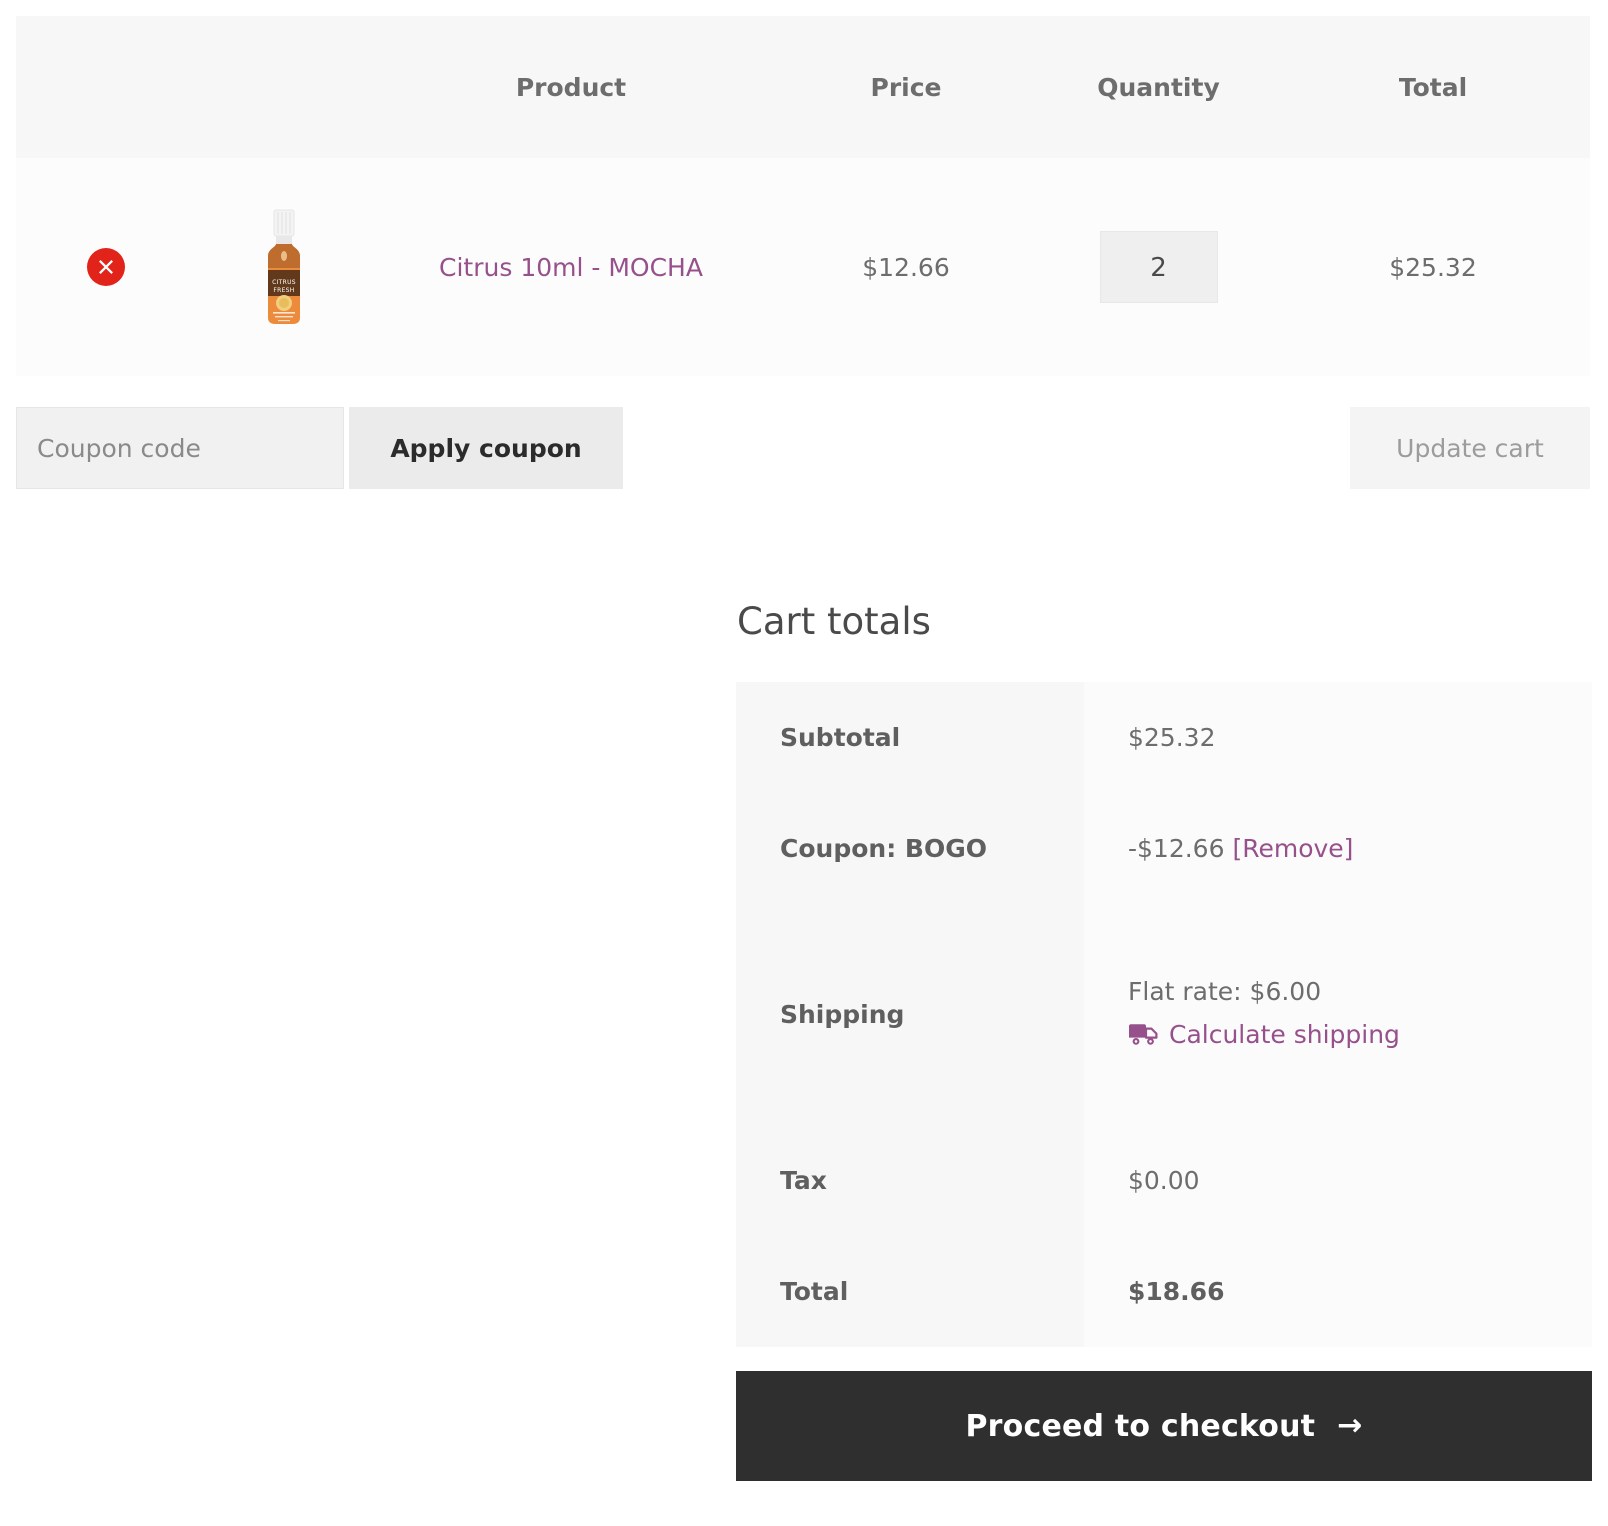 This screenshot has height=1526, width=1608. I want to click on calculate-shipping-label: Calculate shipping, so click(1284, 1035).